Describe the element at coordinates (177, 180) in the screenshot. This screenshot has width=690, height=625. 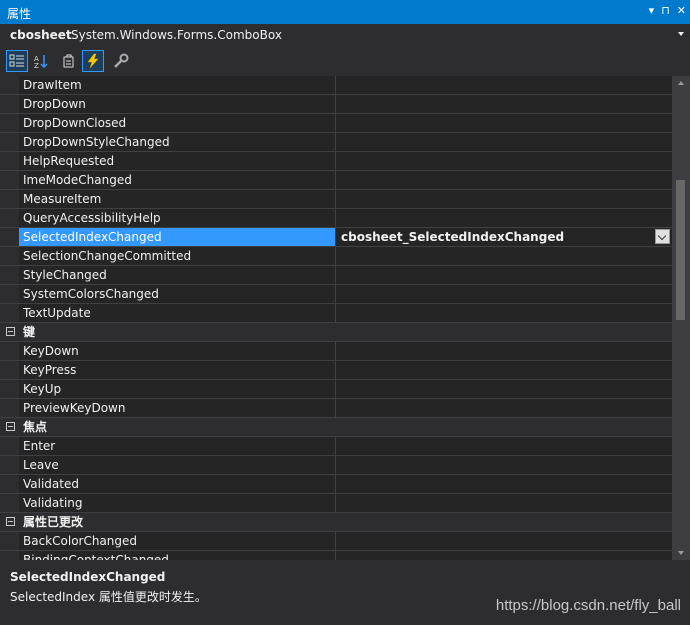
I see `property-name: ImeModeChanged` at that location.